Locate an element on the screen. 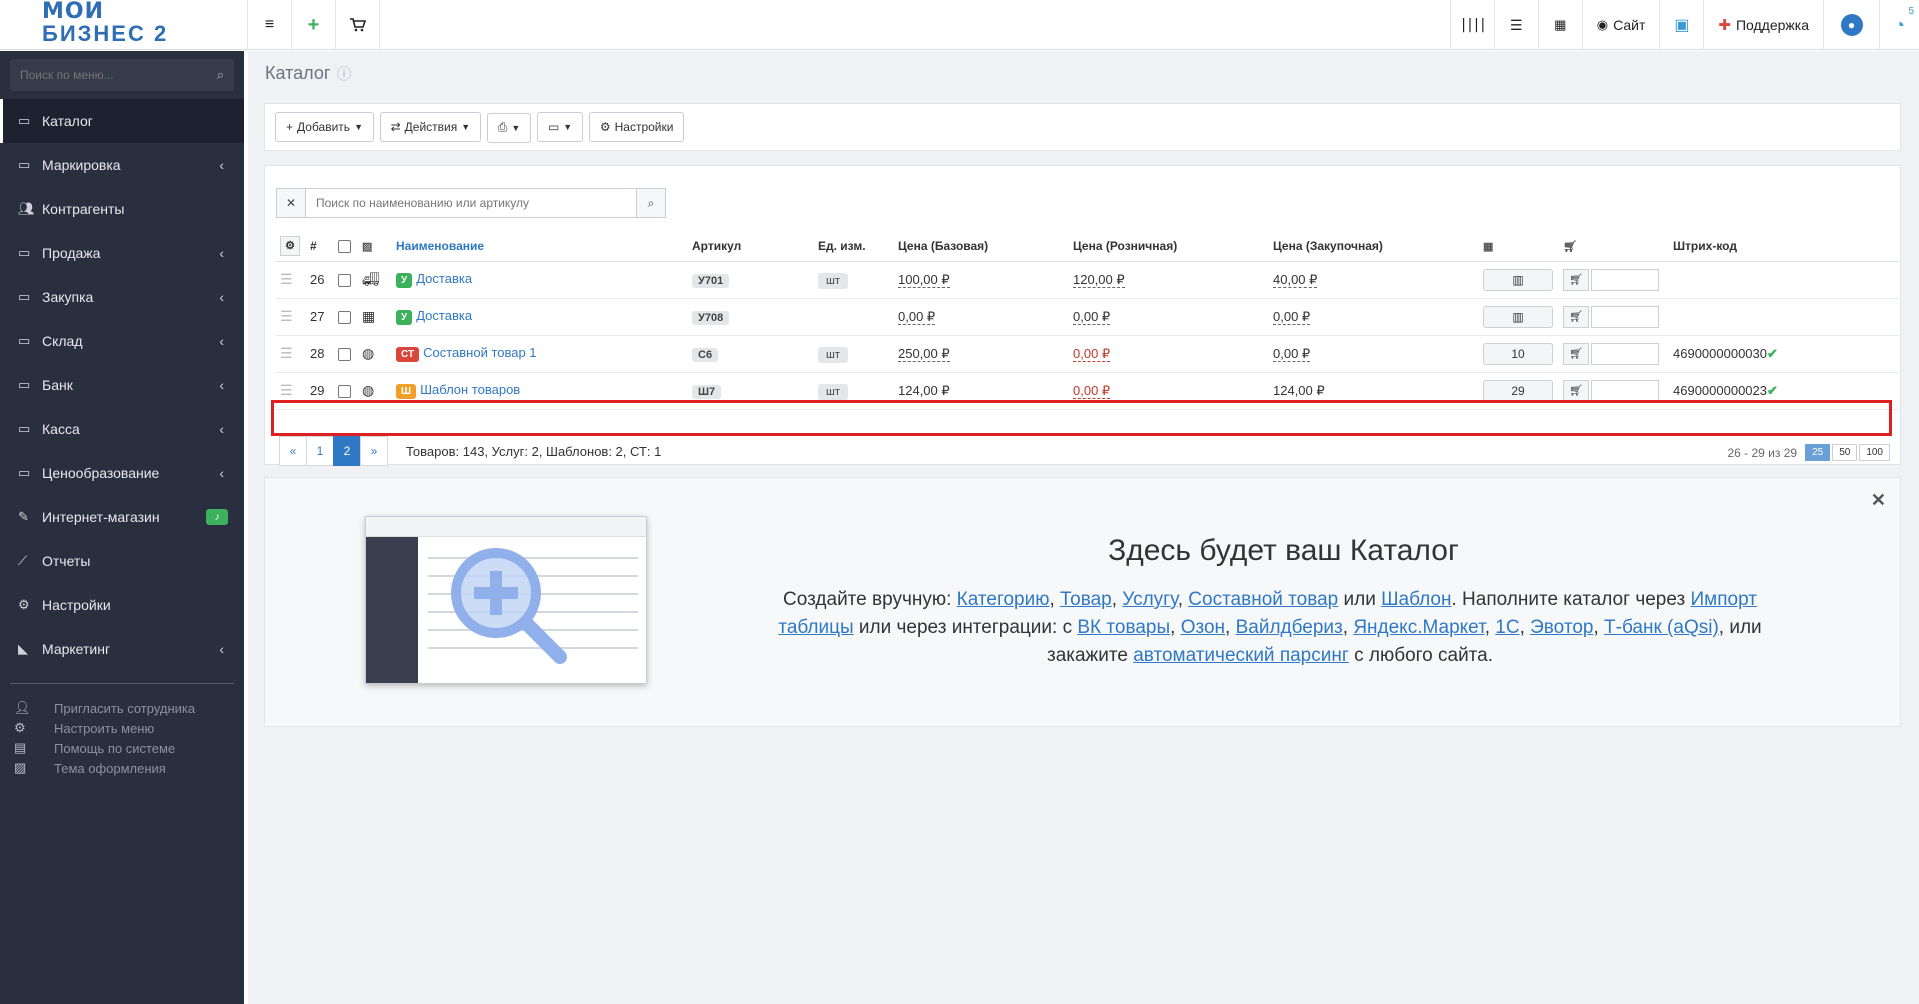 This screenshot has height=1004, width=1919. price-base: 250,00 ₽ is located at coordinates (924, 353).